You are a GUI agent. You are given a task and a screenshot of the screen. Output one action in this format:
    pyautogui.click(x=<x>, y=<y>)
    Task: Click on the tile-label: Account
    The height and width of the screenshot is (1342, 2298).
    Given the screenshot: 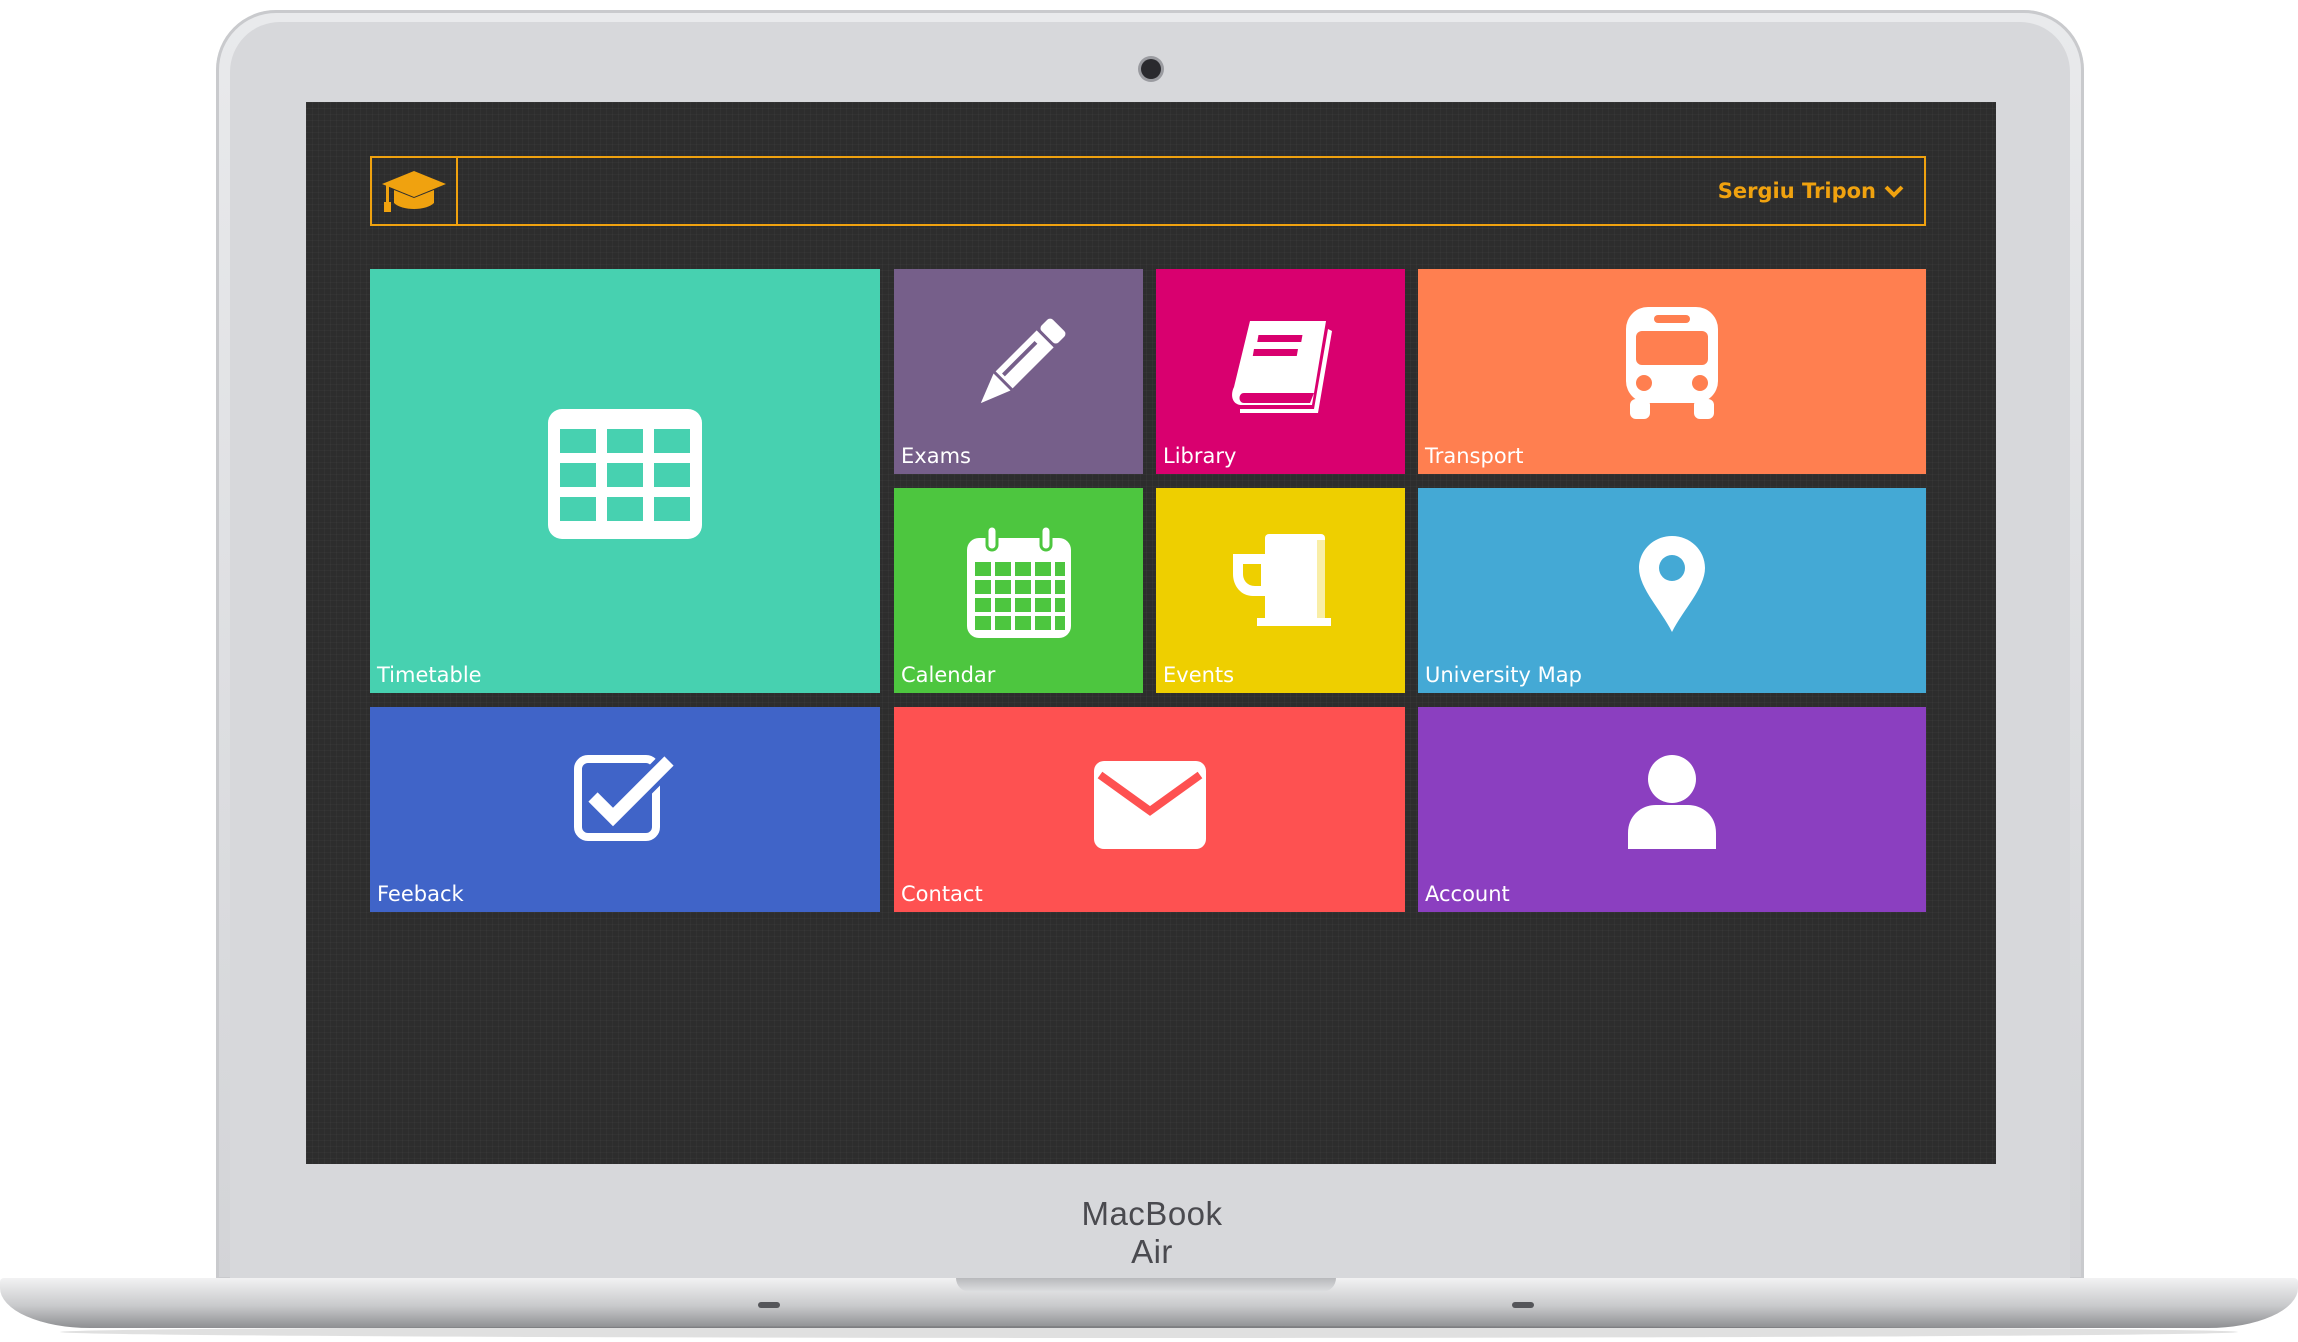 What is the action you would take?
    pyautogui.click(x=1467, y=894)
    